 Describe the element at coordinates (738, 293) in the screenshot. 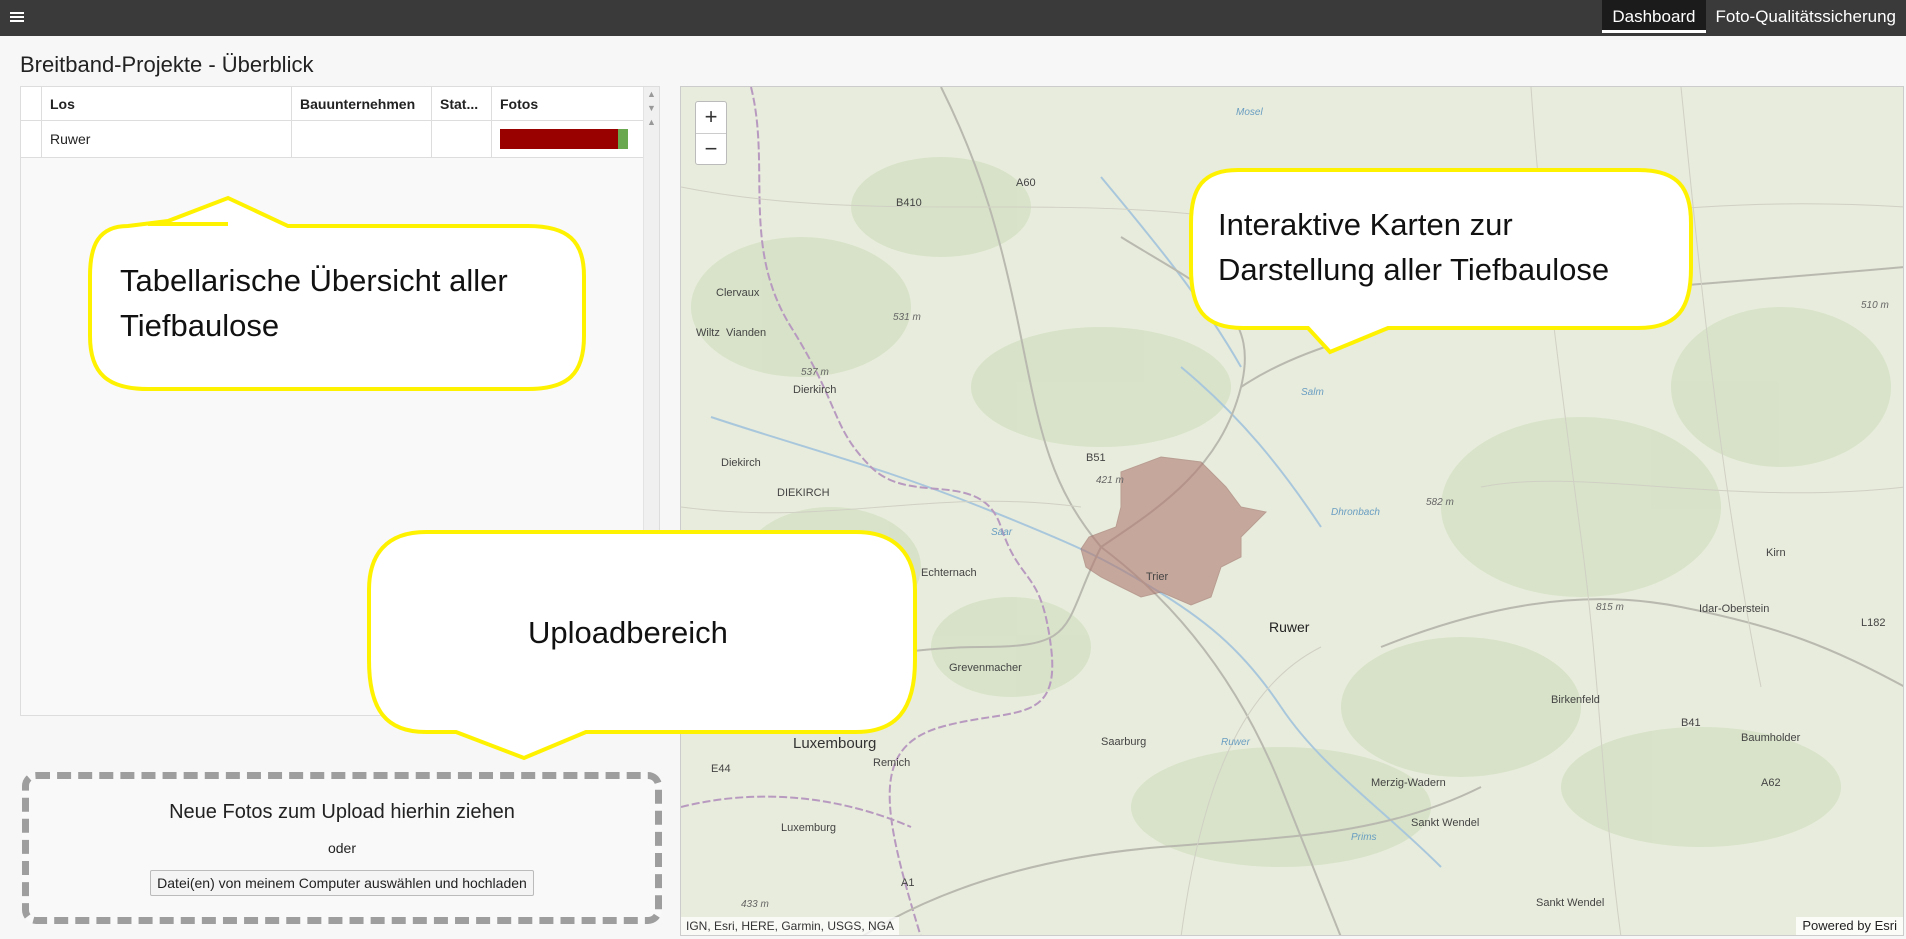

I see `place-label: Clervaux` at that location.